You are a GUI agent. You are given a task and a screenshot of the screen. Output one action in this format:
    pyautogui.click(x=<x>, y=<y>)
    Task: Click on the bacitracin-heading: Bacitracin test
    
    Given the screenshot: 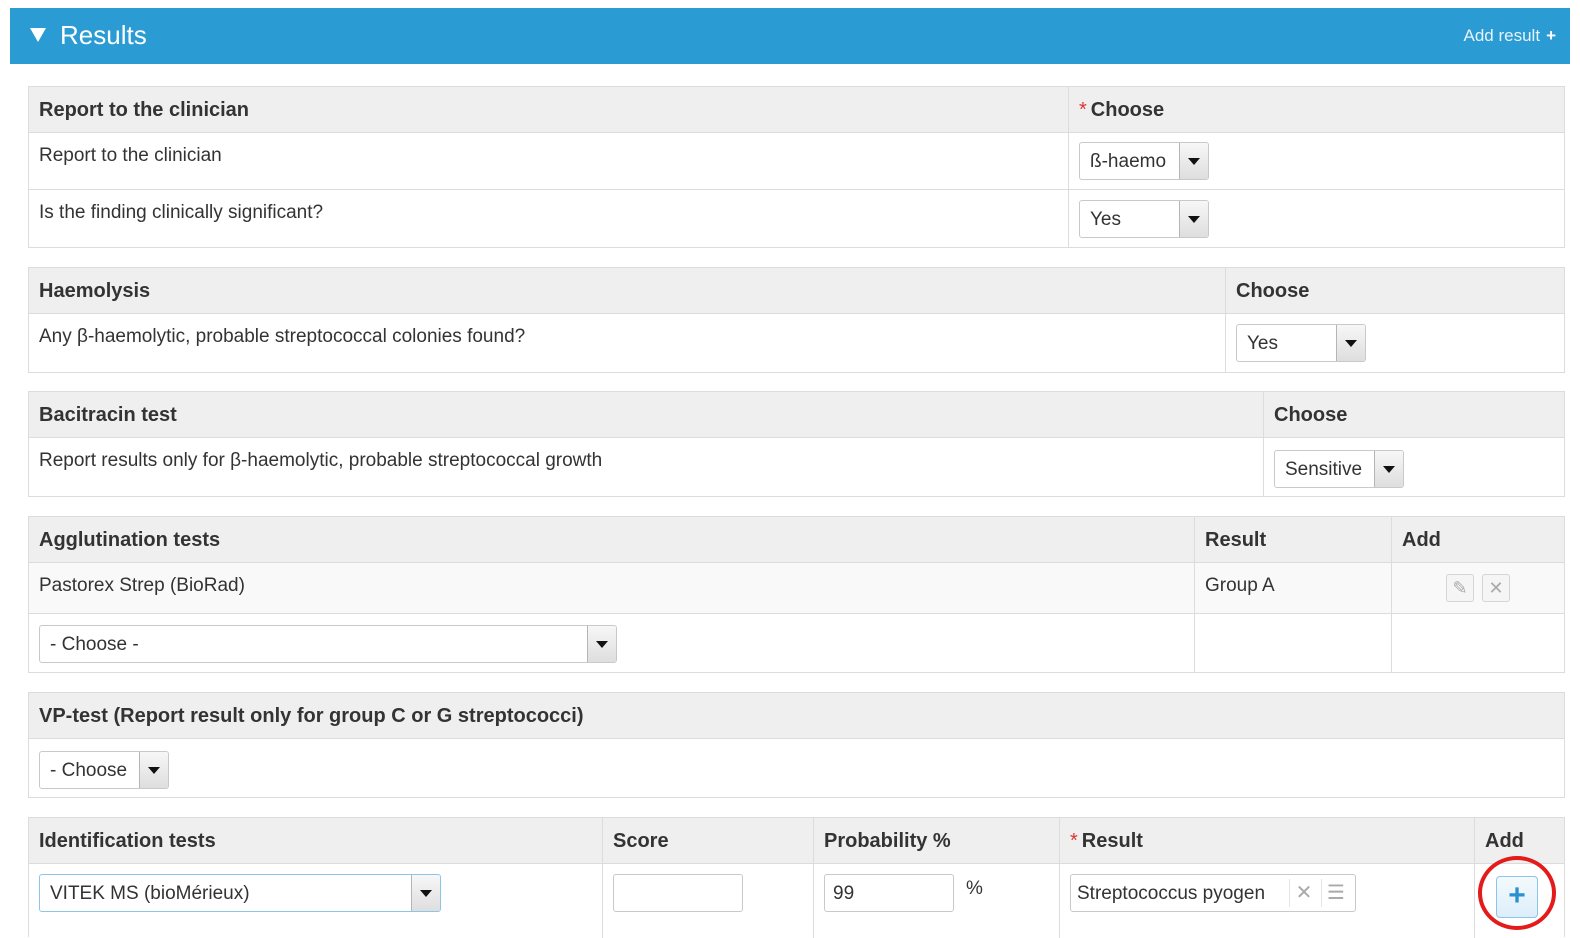 What is the action you would take?
    pyautogui.click(x=108, y=415)
    